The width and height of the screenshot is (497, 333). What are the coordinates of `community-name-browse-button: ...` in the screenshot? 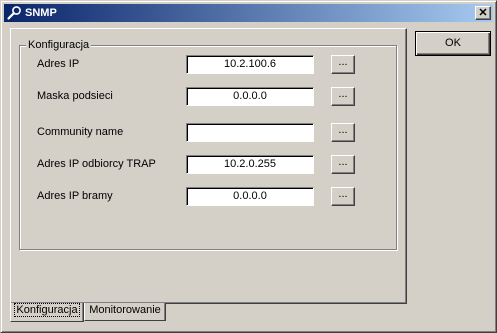 It's located at (343, 132).